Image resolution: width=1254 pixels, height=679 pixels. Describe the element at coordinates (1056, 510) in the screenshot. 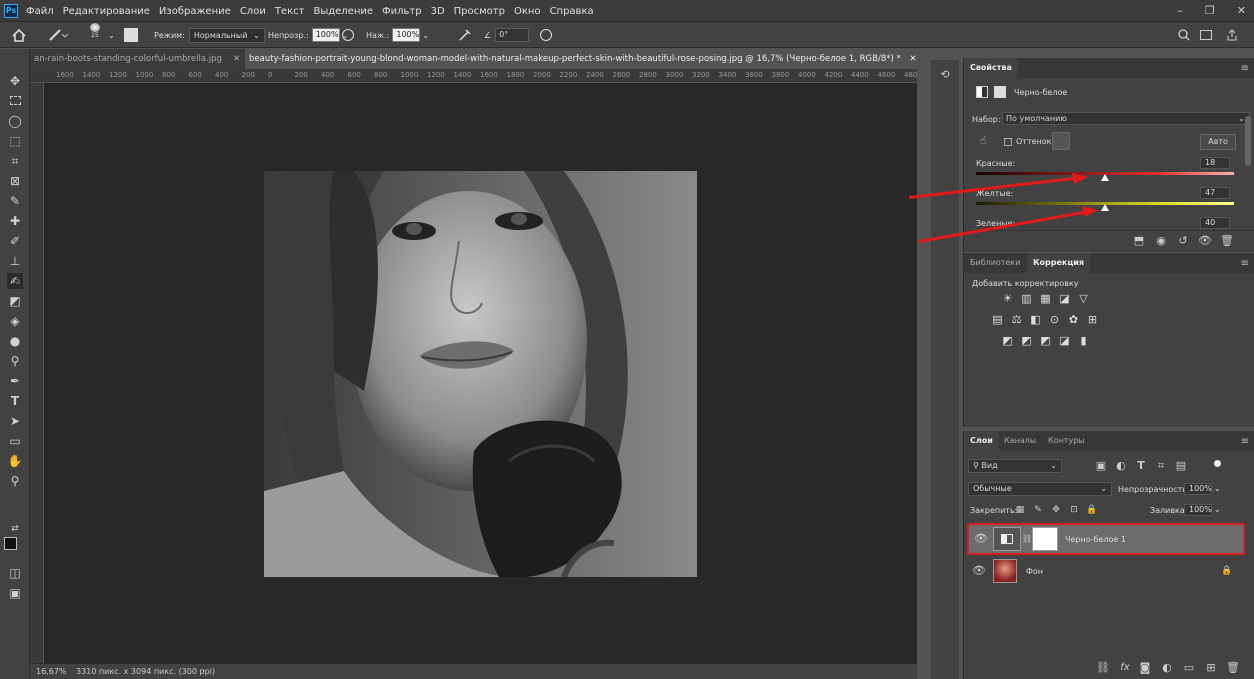

I see `lock-position-icon: ✥` at that location.